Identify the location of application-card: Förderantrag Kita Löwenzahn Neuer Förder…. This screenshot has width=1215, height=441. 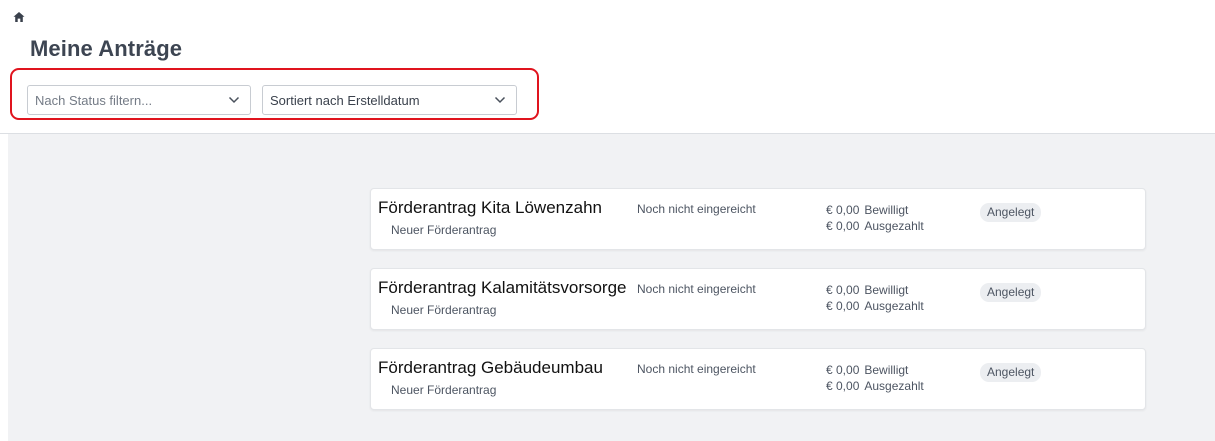
(758, 219).